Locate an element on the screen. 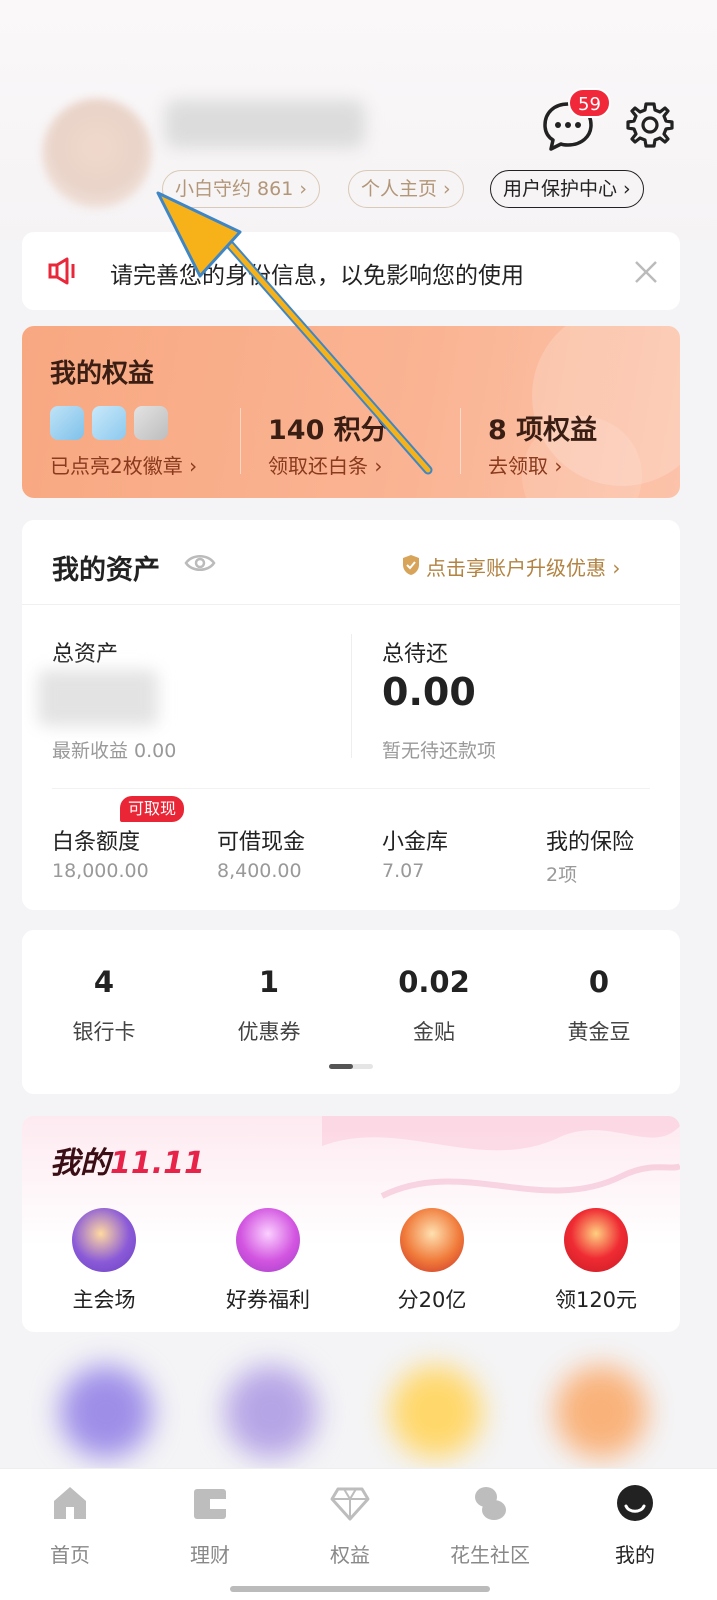 The image size is (717, 1600). page-indicator-active is located at coordinates (341, 1066).